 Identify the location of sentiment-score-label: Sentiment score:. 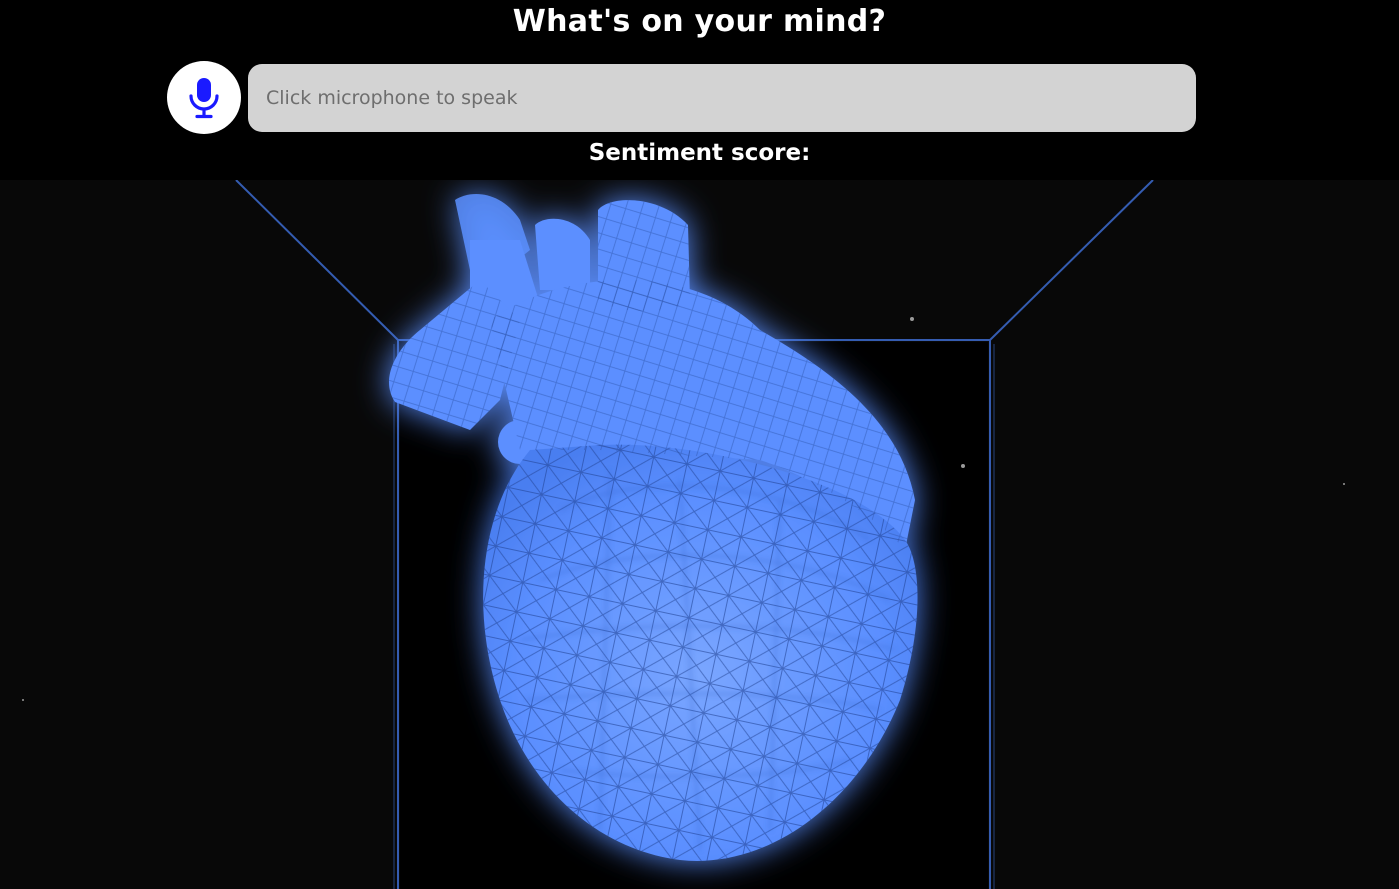
(699, 153).